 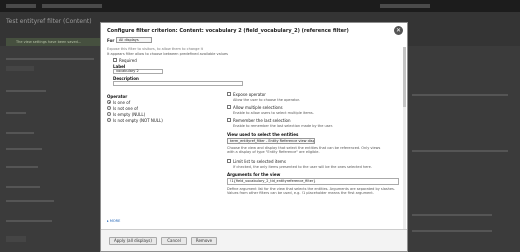 I want to click on for-displays-select: All displays, so click(x=134, y=40).